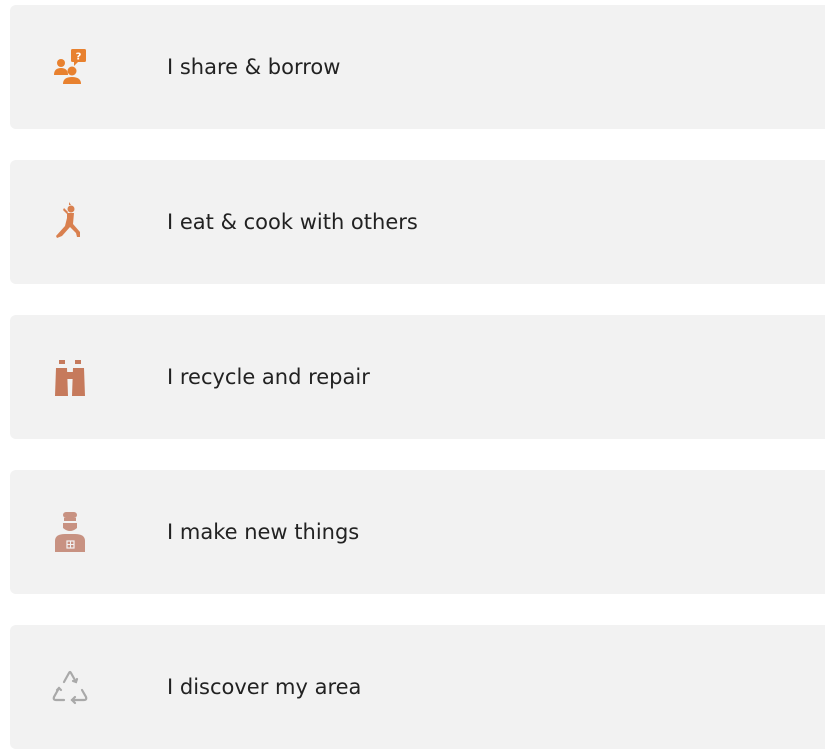 This screenshot has width=825, height=749. What do you see at coordinates (268, 377) in the screenshot?
I see `option-label: I recycle and repair` at bounding box center [268, 377].